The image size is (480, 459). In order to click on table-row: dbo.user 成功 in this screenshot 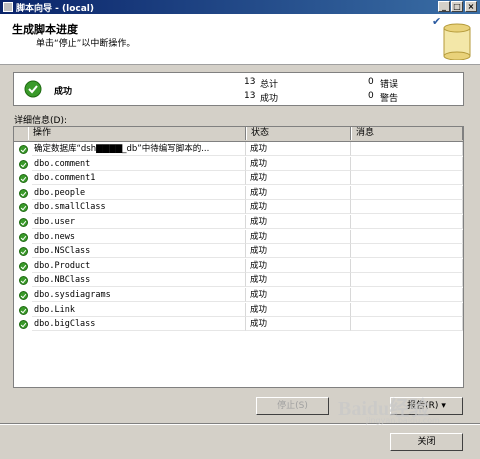, I will do `click(238, 222)`.